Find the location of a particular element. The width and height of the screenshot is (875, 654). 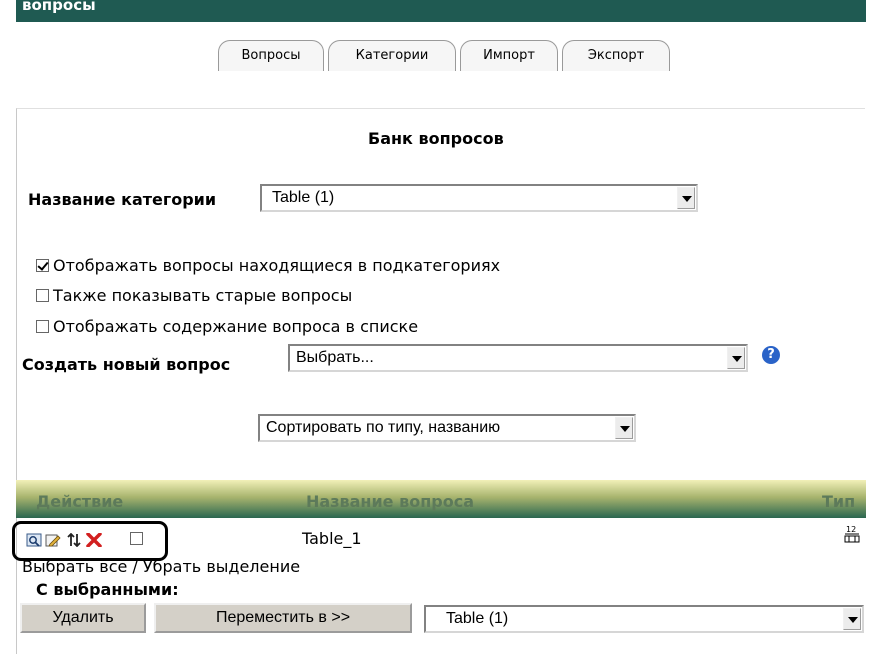

header-type: Тип is located at coordinates (839, 501).